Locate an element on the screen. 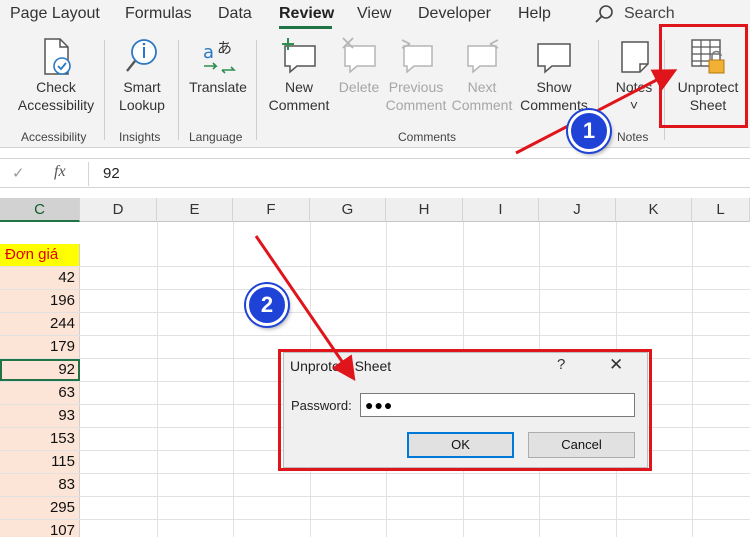 The height and width of the screenshot is (537, 750). table-cell: 179 is located at coordinates (40, 347).